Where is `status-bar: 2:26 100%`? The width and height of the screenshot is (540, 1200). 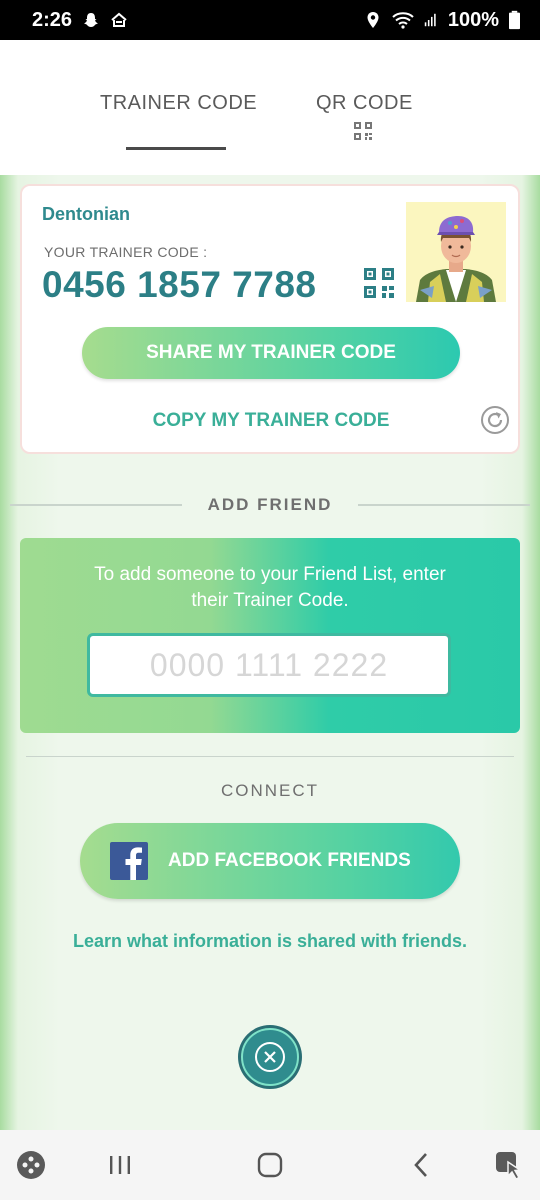 status-bar: 2:26 100% is located at coordinates (270, 20).